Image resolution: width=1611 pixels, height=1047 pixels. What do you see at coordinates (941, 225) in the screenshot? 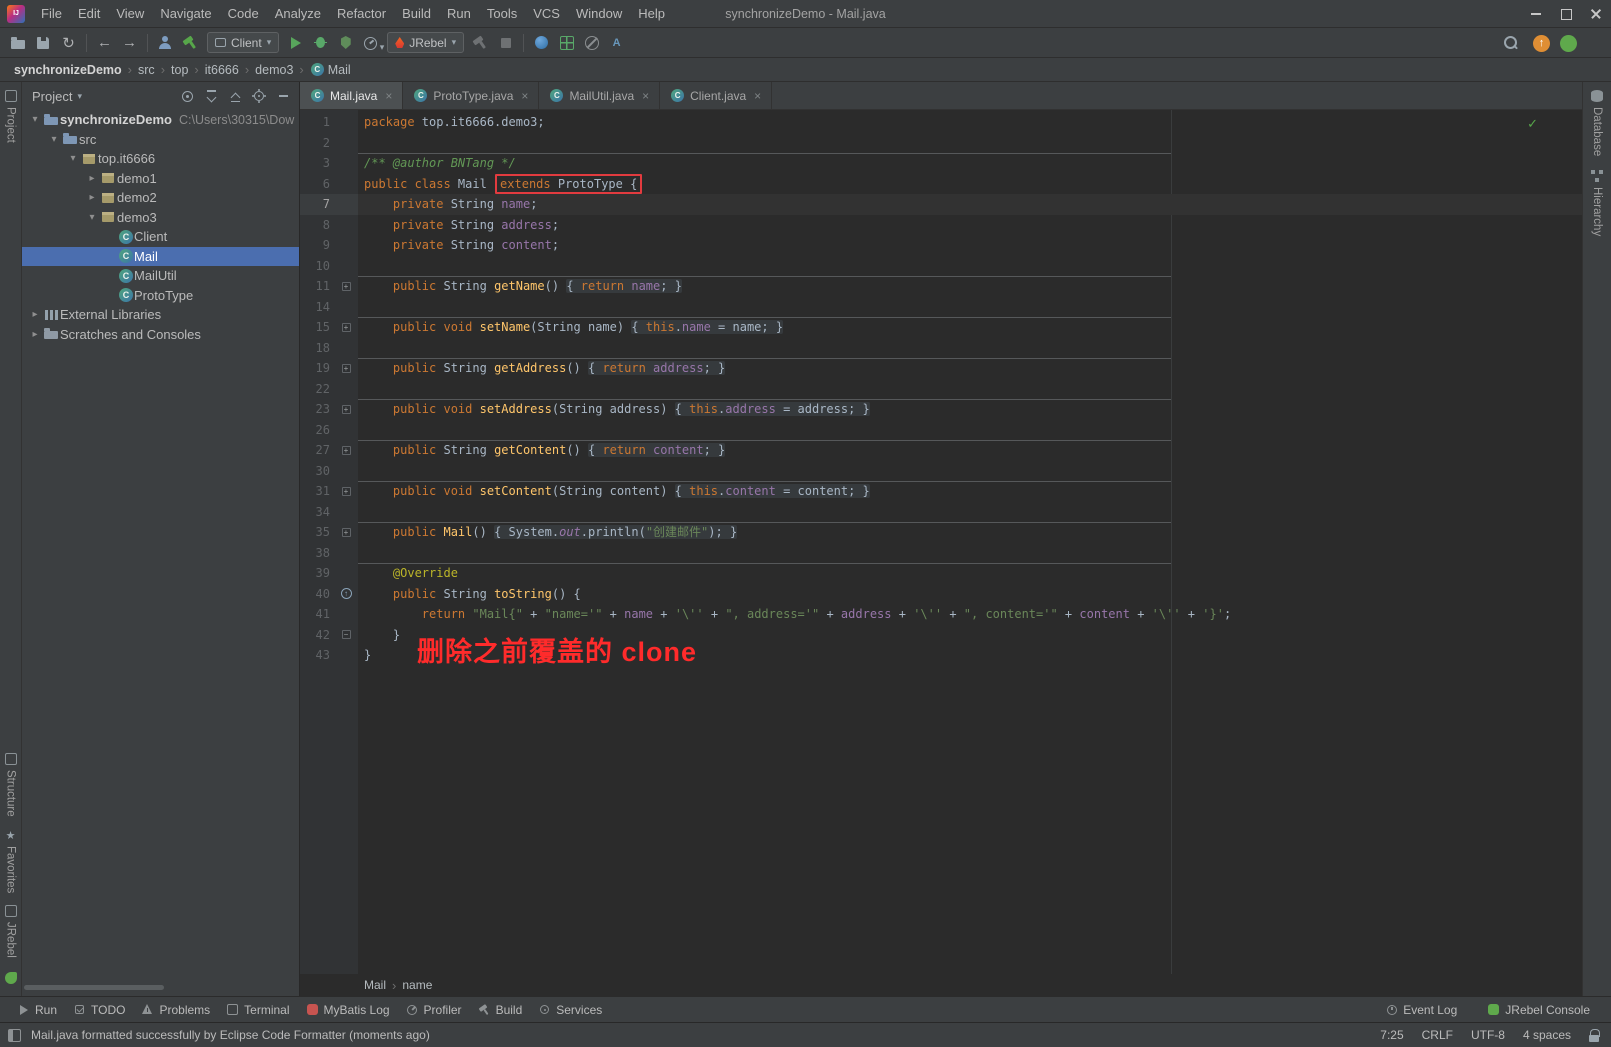
I see `code-line-8: 8 private String address;` at bounding box center [941, 225].